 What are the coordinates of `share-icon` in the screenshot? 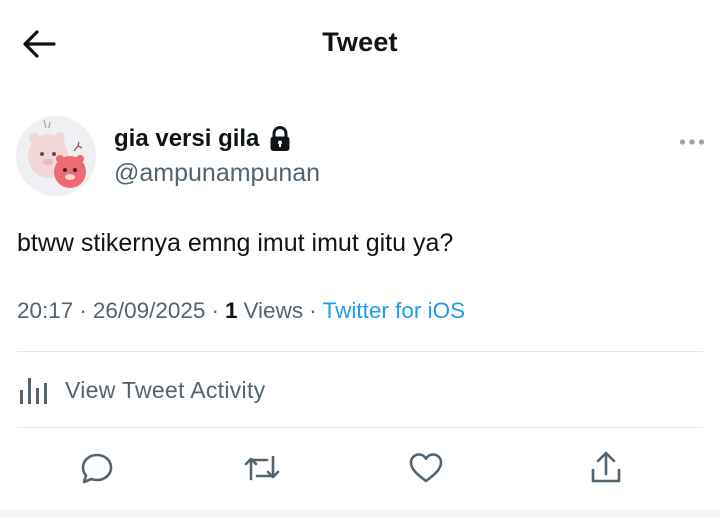 It's located at (606, 467).